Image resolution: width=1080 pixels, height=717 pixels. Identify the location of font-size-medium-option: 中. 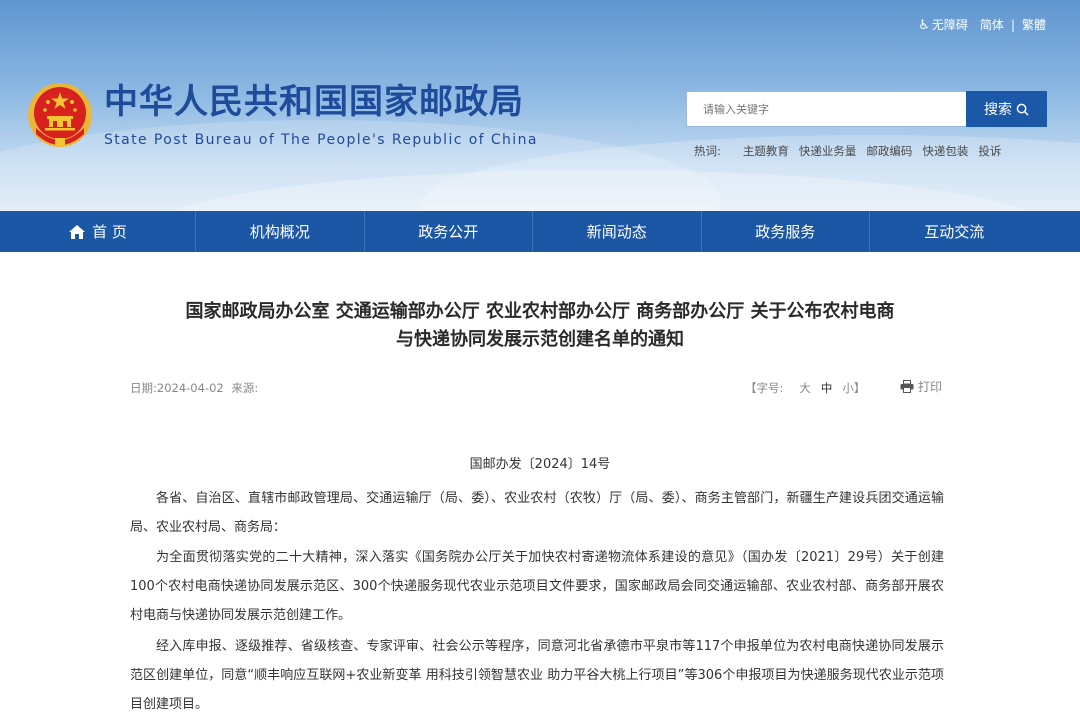
(827, 388).